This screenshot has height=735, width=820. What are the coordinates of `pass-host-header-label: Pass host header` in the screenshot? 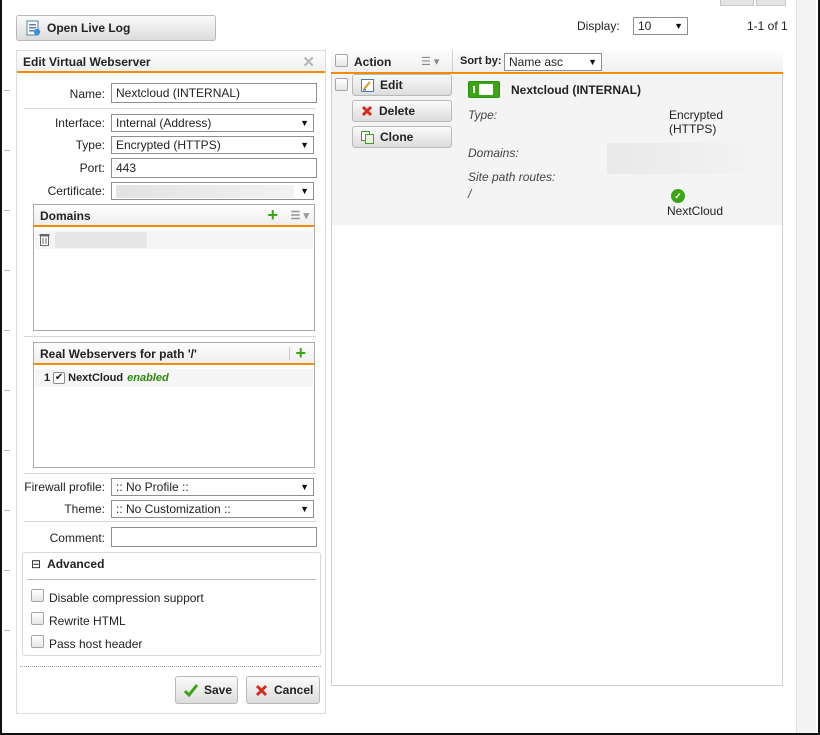 It's located at (96, 644).